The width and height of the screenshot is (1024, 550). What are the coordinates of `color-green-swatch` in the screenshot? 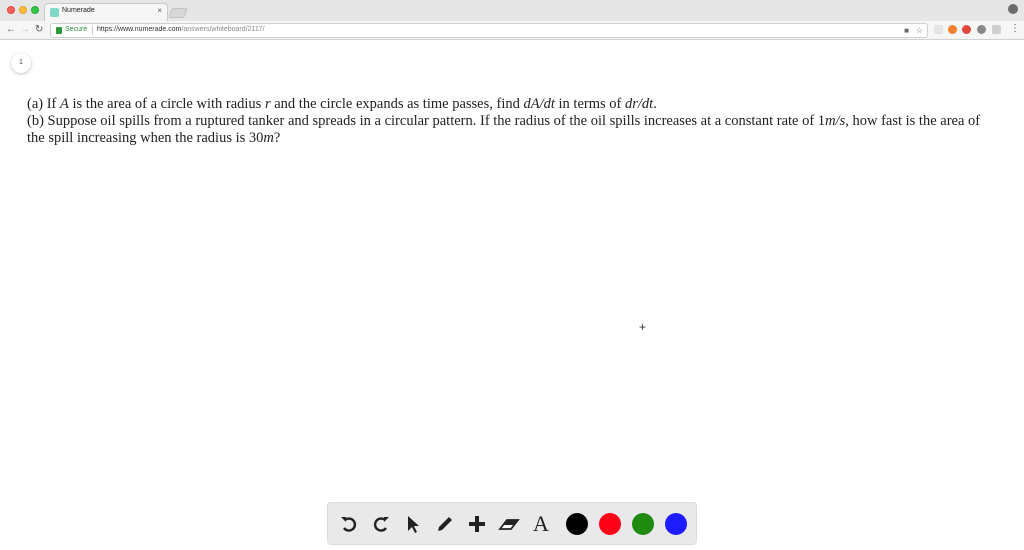 It's located at (643, 524).